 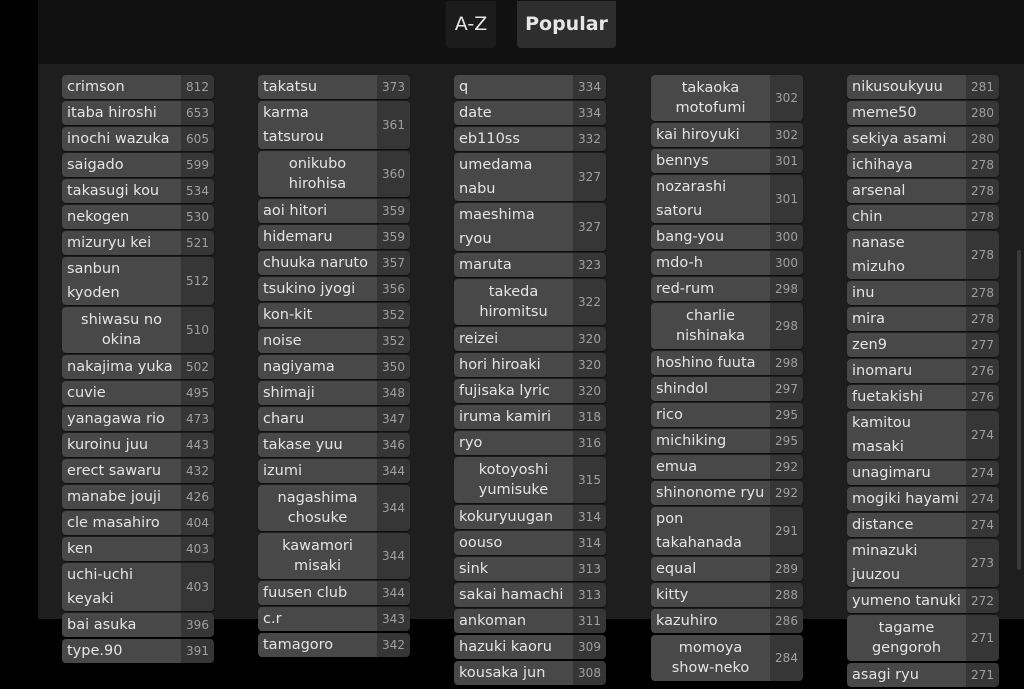 What do you see at coordinates (923, 293) in the screenshot?
I see `tag-item: inu 278` at bounding box center [923, 293].